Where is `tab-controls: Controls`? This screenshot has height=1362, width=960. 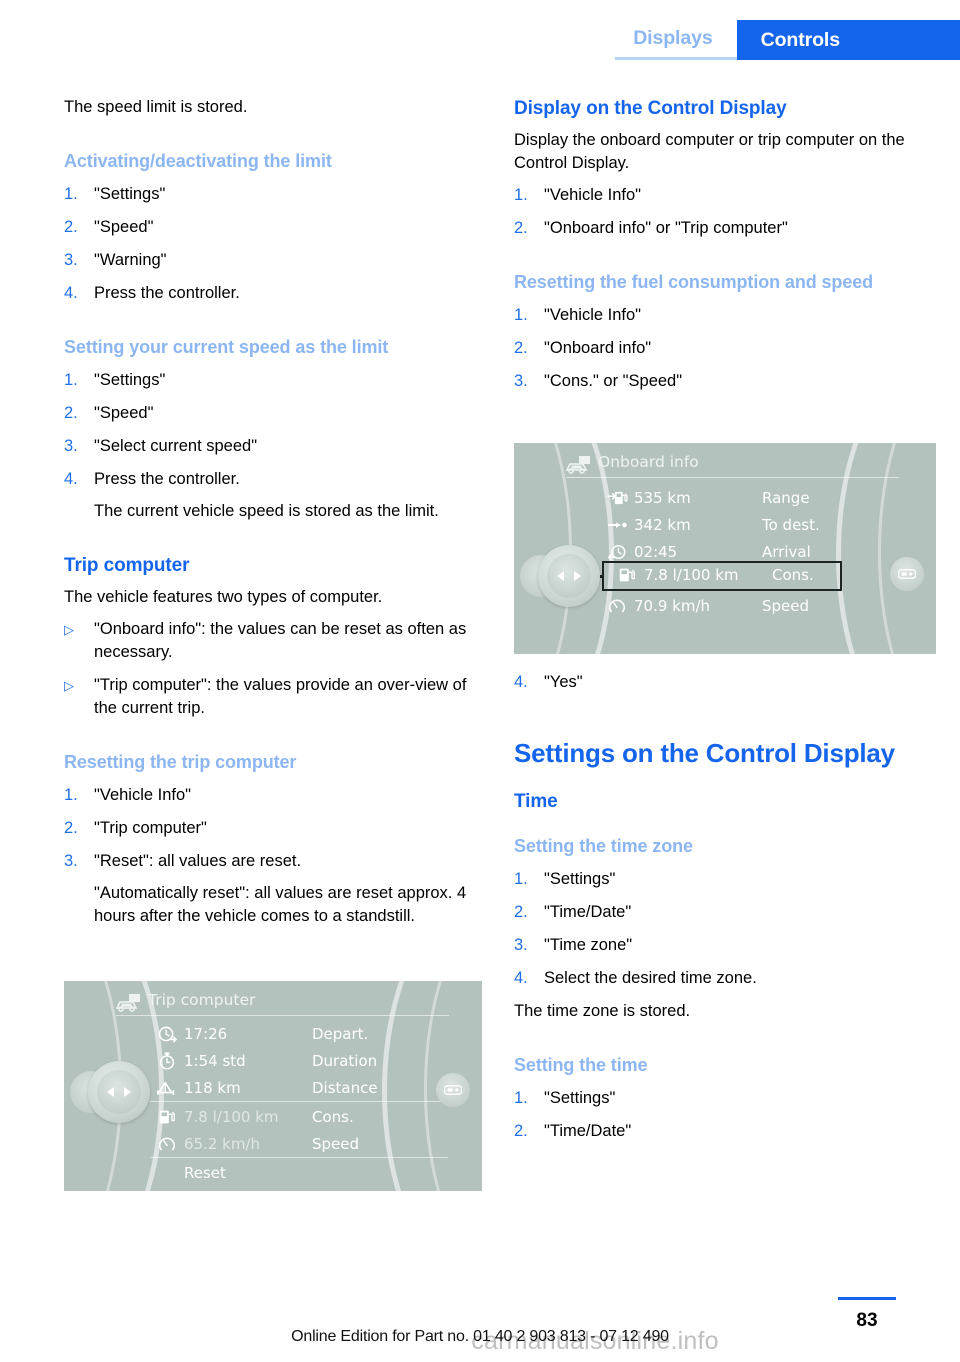 tab-controls: Controls is located at coordinates (848, 40).